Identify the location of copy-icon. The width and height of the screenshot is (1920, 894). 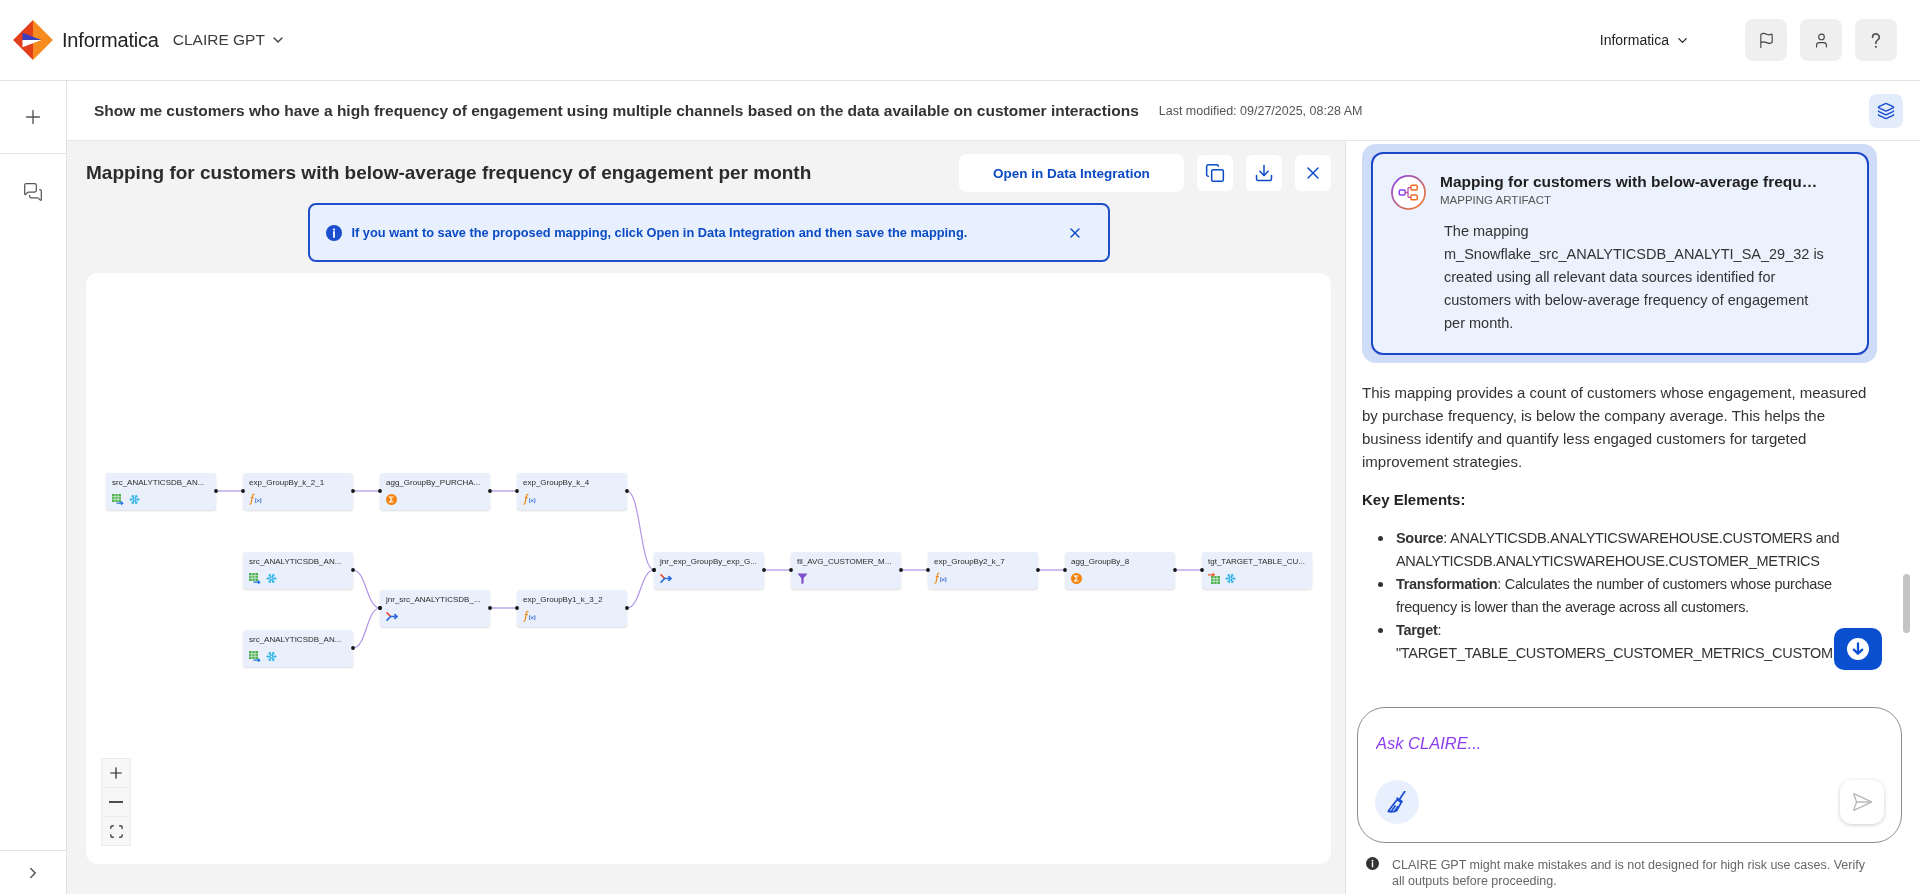
(1215, 173).